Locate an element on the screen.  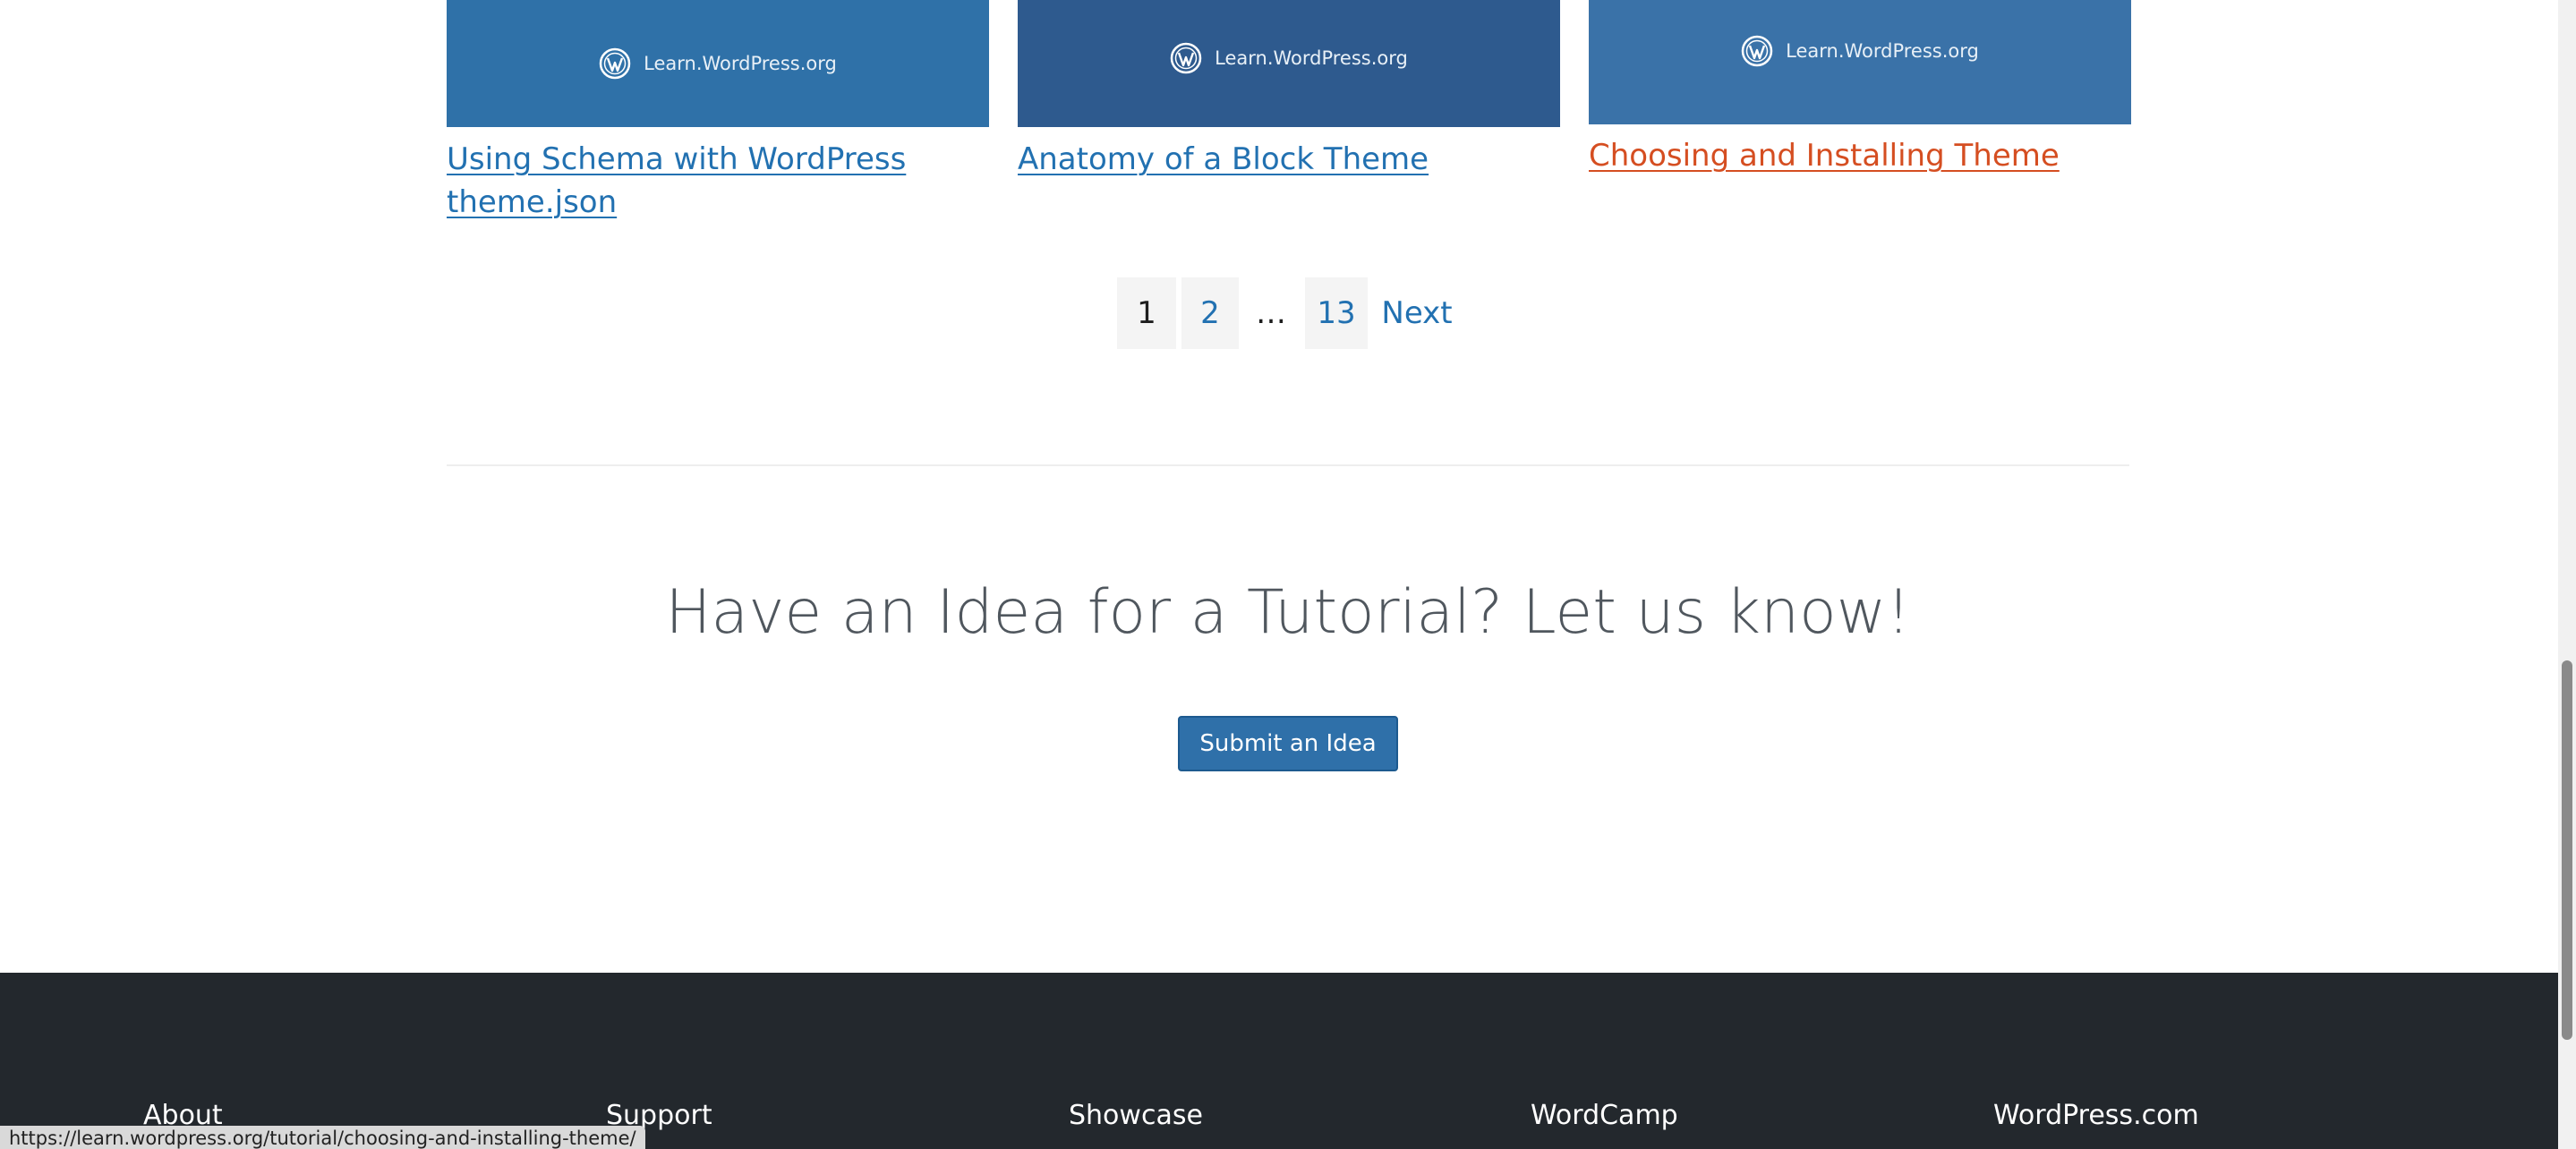
title-line: Choosing and Installing Theme is located at coordinates (1824, 156).